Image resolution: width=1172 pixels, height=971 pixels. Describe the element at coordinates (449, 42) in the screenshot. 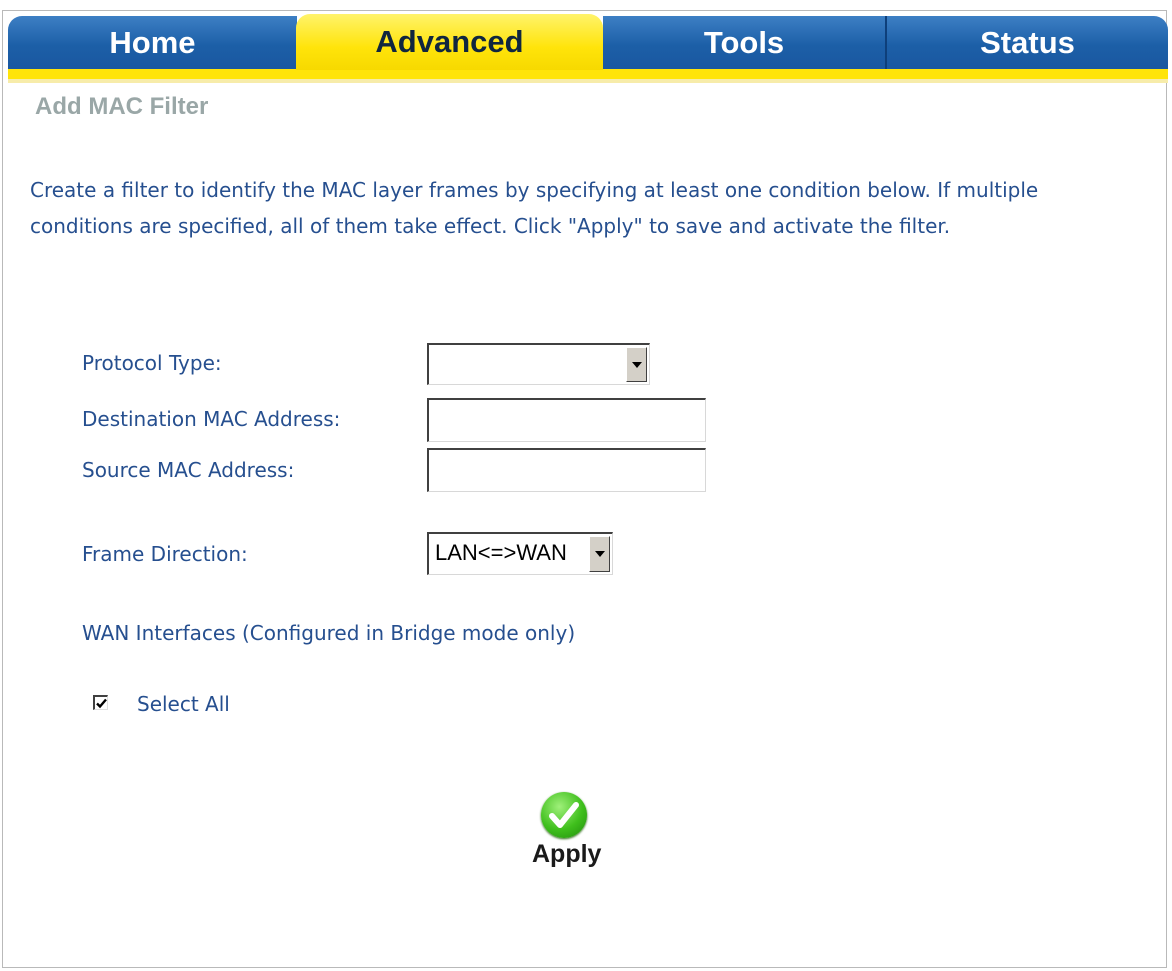

I see `tab-advanced: Advanced` at that location.